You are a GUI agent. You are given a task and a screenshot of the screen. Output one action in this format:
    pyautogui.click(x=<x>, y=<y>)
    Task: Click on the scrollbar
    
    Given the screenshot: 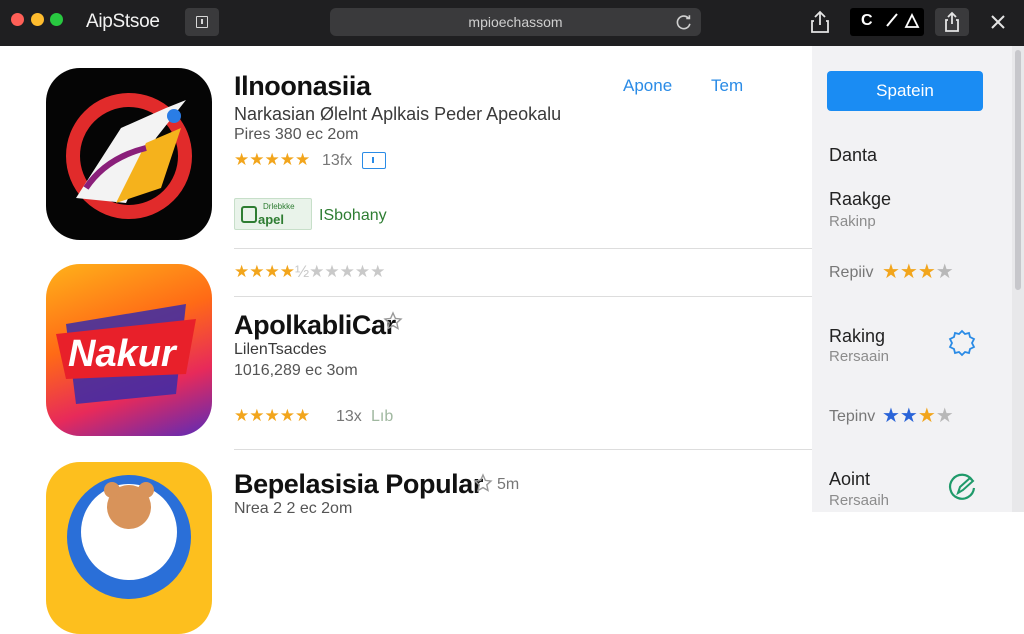 What is the action you would take?
    pyautogui.click(x=1018, y=279)
    